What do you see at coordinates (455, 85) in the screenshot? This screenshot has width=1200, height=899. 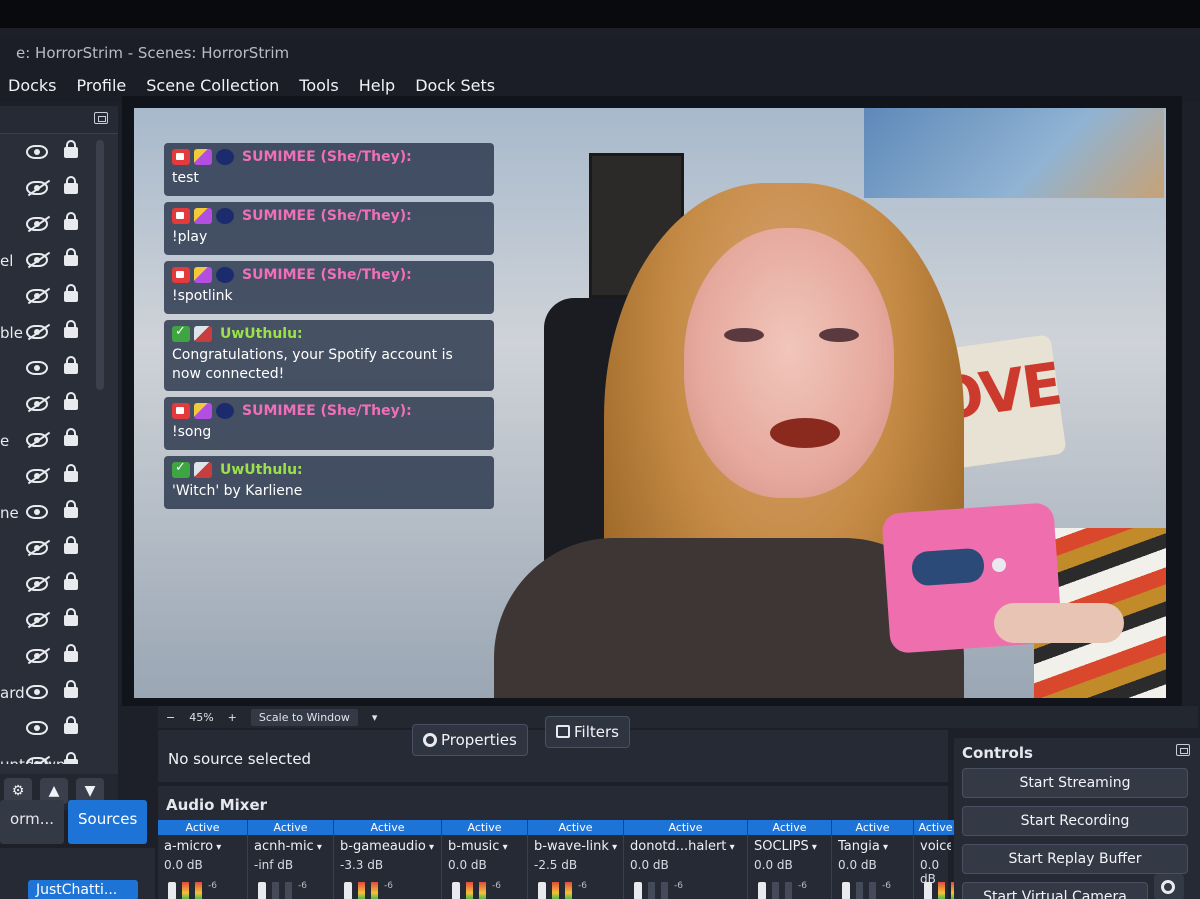 I see `menu-dock-sets: Dock Sets` at bounding box center [455, 85].